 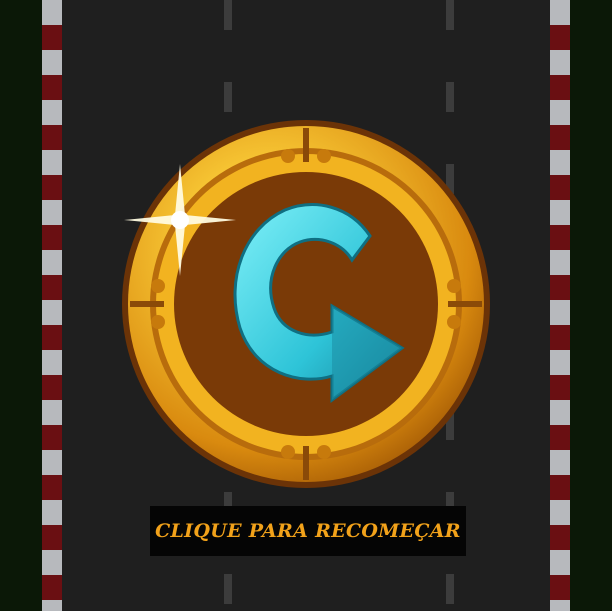 I want to click on left-curb, so click(x=52, y=305).